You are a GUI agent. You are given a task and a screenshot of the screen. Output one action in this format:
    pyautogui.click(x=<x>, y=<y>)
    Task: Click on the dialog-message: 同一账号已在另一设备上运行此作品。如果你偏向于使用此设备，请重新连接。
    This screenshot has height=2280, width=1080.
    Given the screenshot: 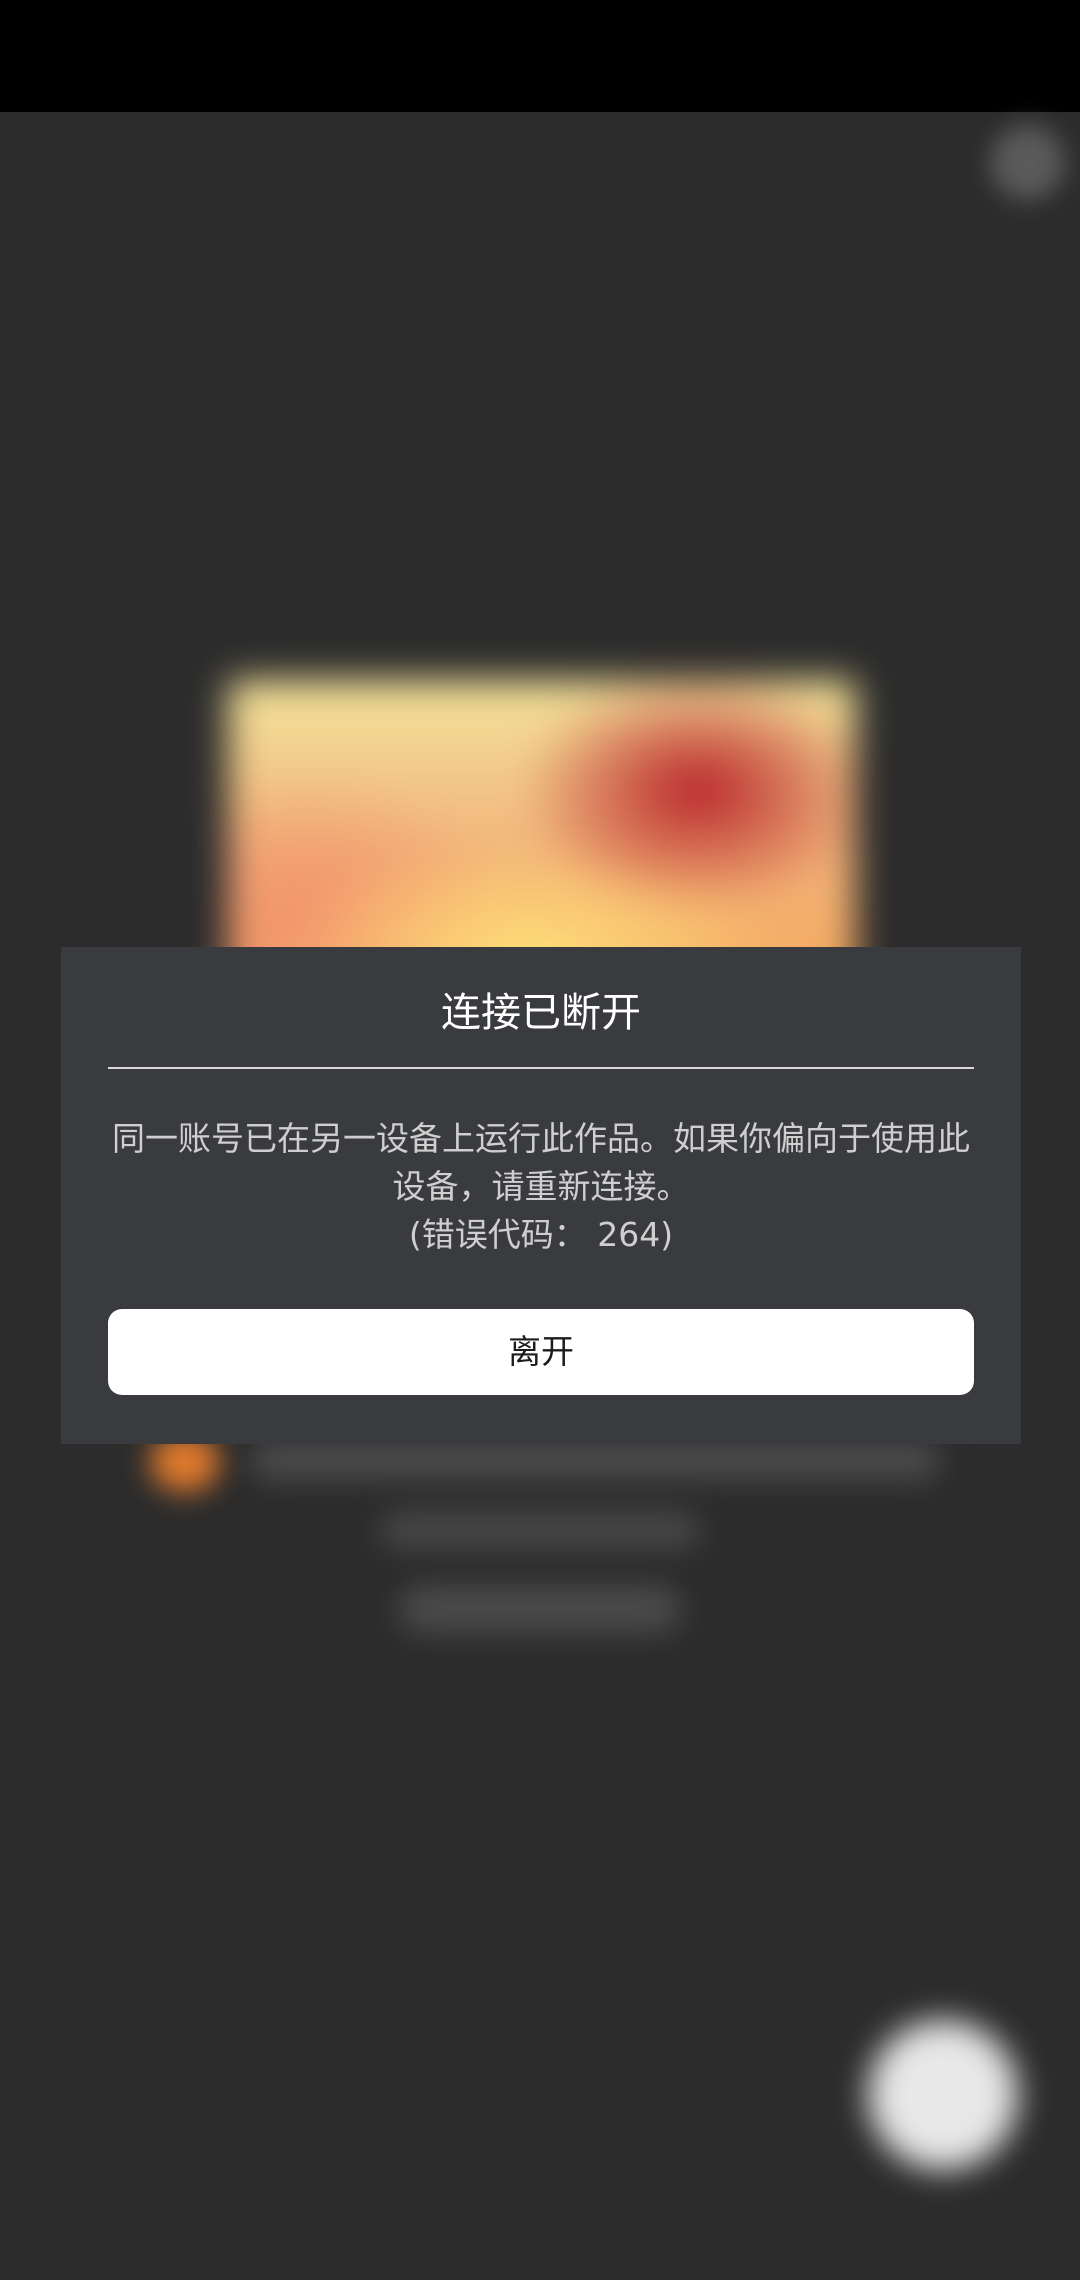 What is the action you would take?
    pyautogui.click(x=541, y=1162)
    